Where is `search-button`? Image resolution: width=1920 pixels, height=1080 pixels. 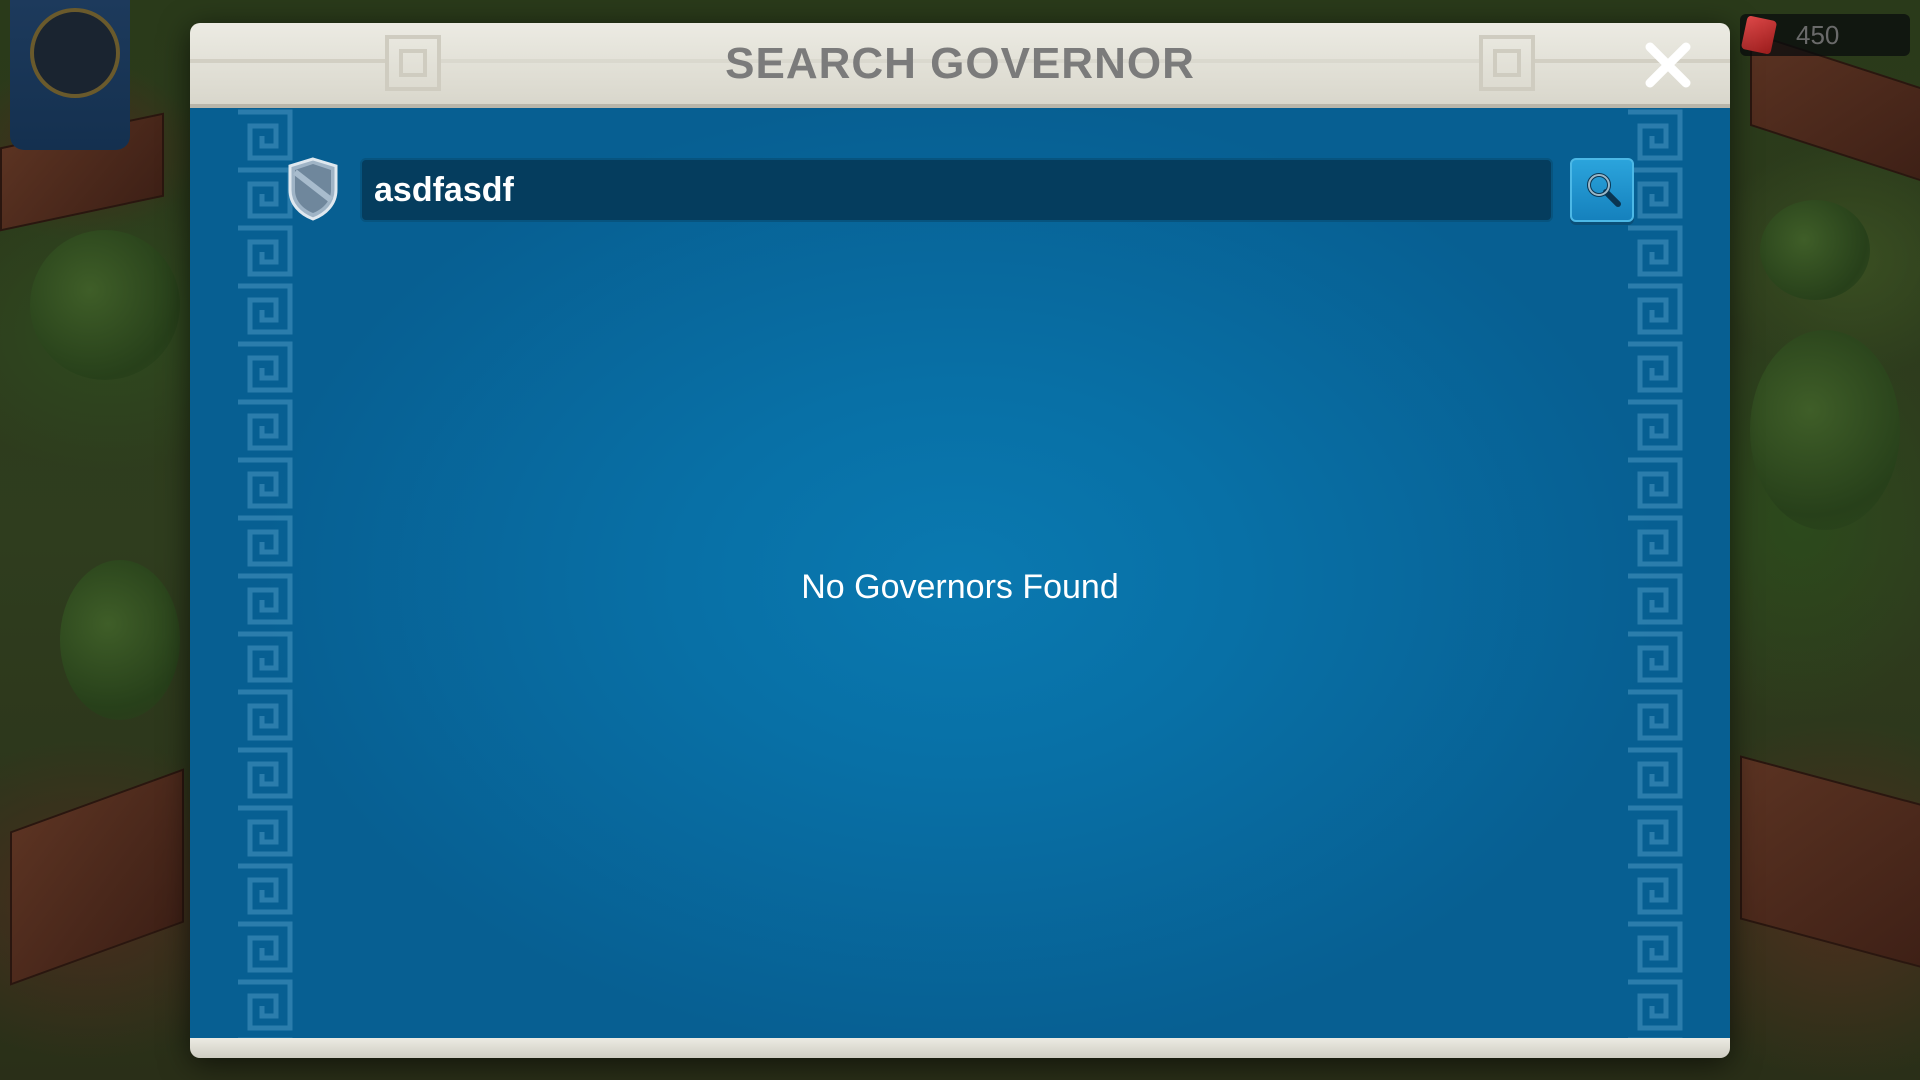 search-button is located at coordinates (1602, 190).